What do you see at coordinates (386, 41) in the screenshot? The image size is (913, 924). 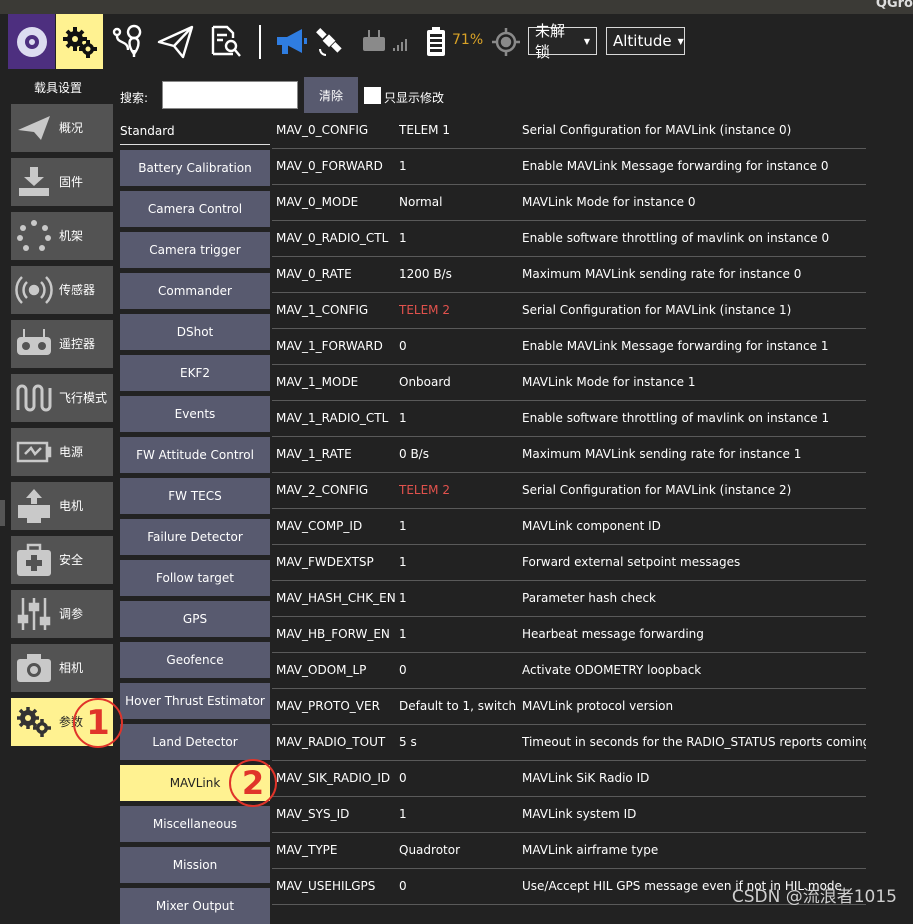 I see `rc-rssi-icon` at bounding box center [386, 41].